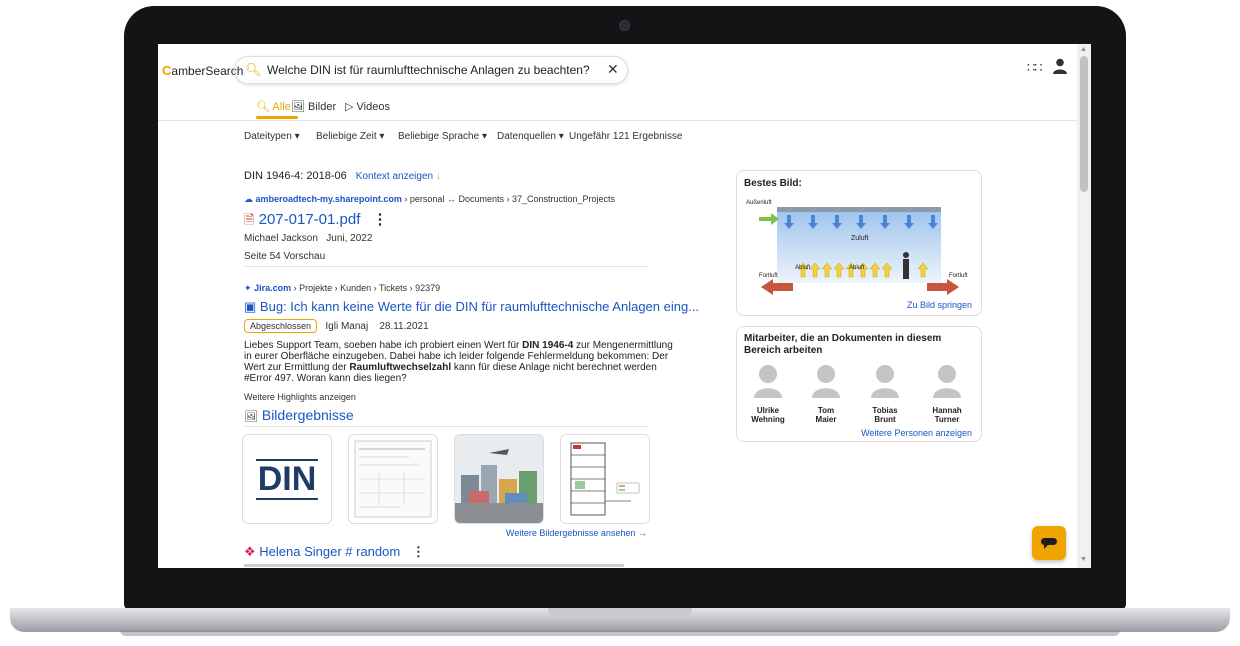  I want to click on active-tab-indicator, so click(277, 117).